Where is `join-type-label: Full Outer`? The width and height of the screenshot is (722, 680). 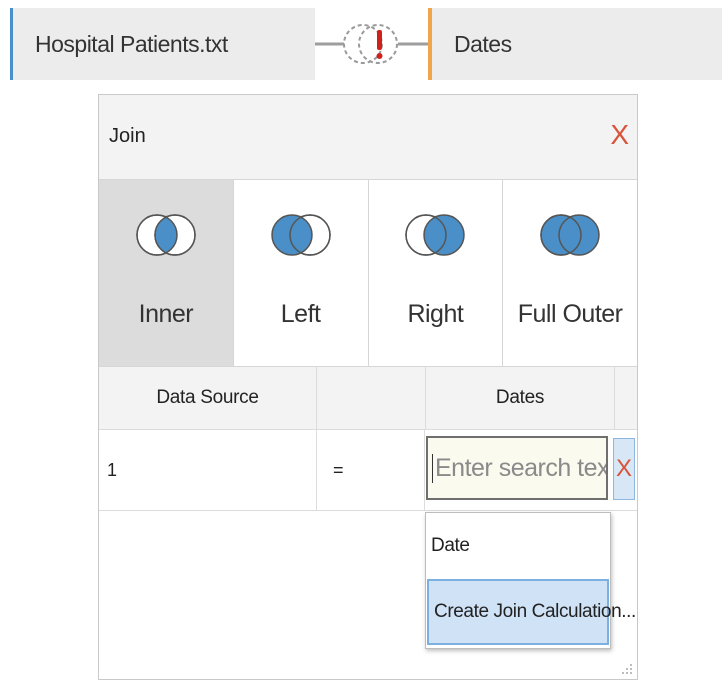 join-type-label: Full Outer is located at coordinates (570, 314).